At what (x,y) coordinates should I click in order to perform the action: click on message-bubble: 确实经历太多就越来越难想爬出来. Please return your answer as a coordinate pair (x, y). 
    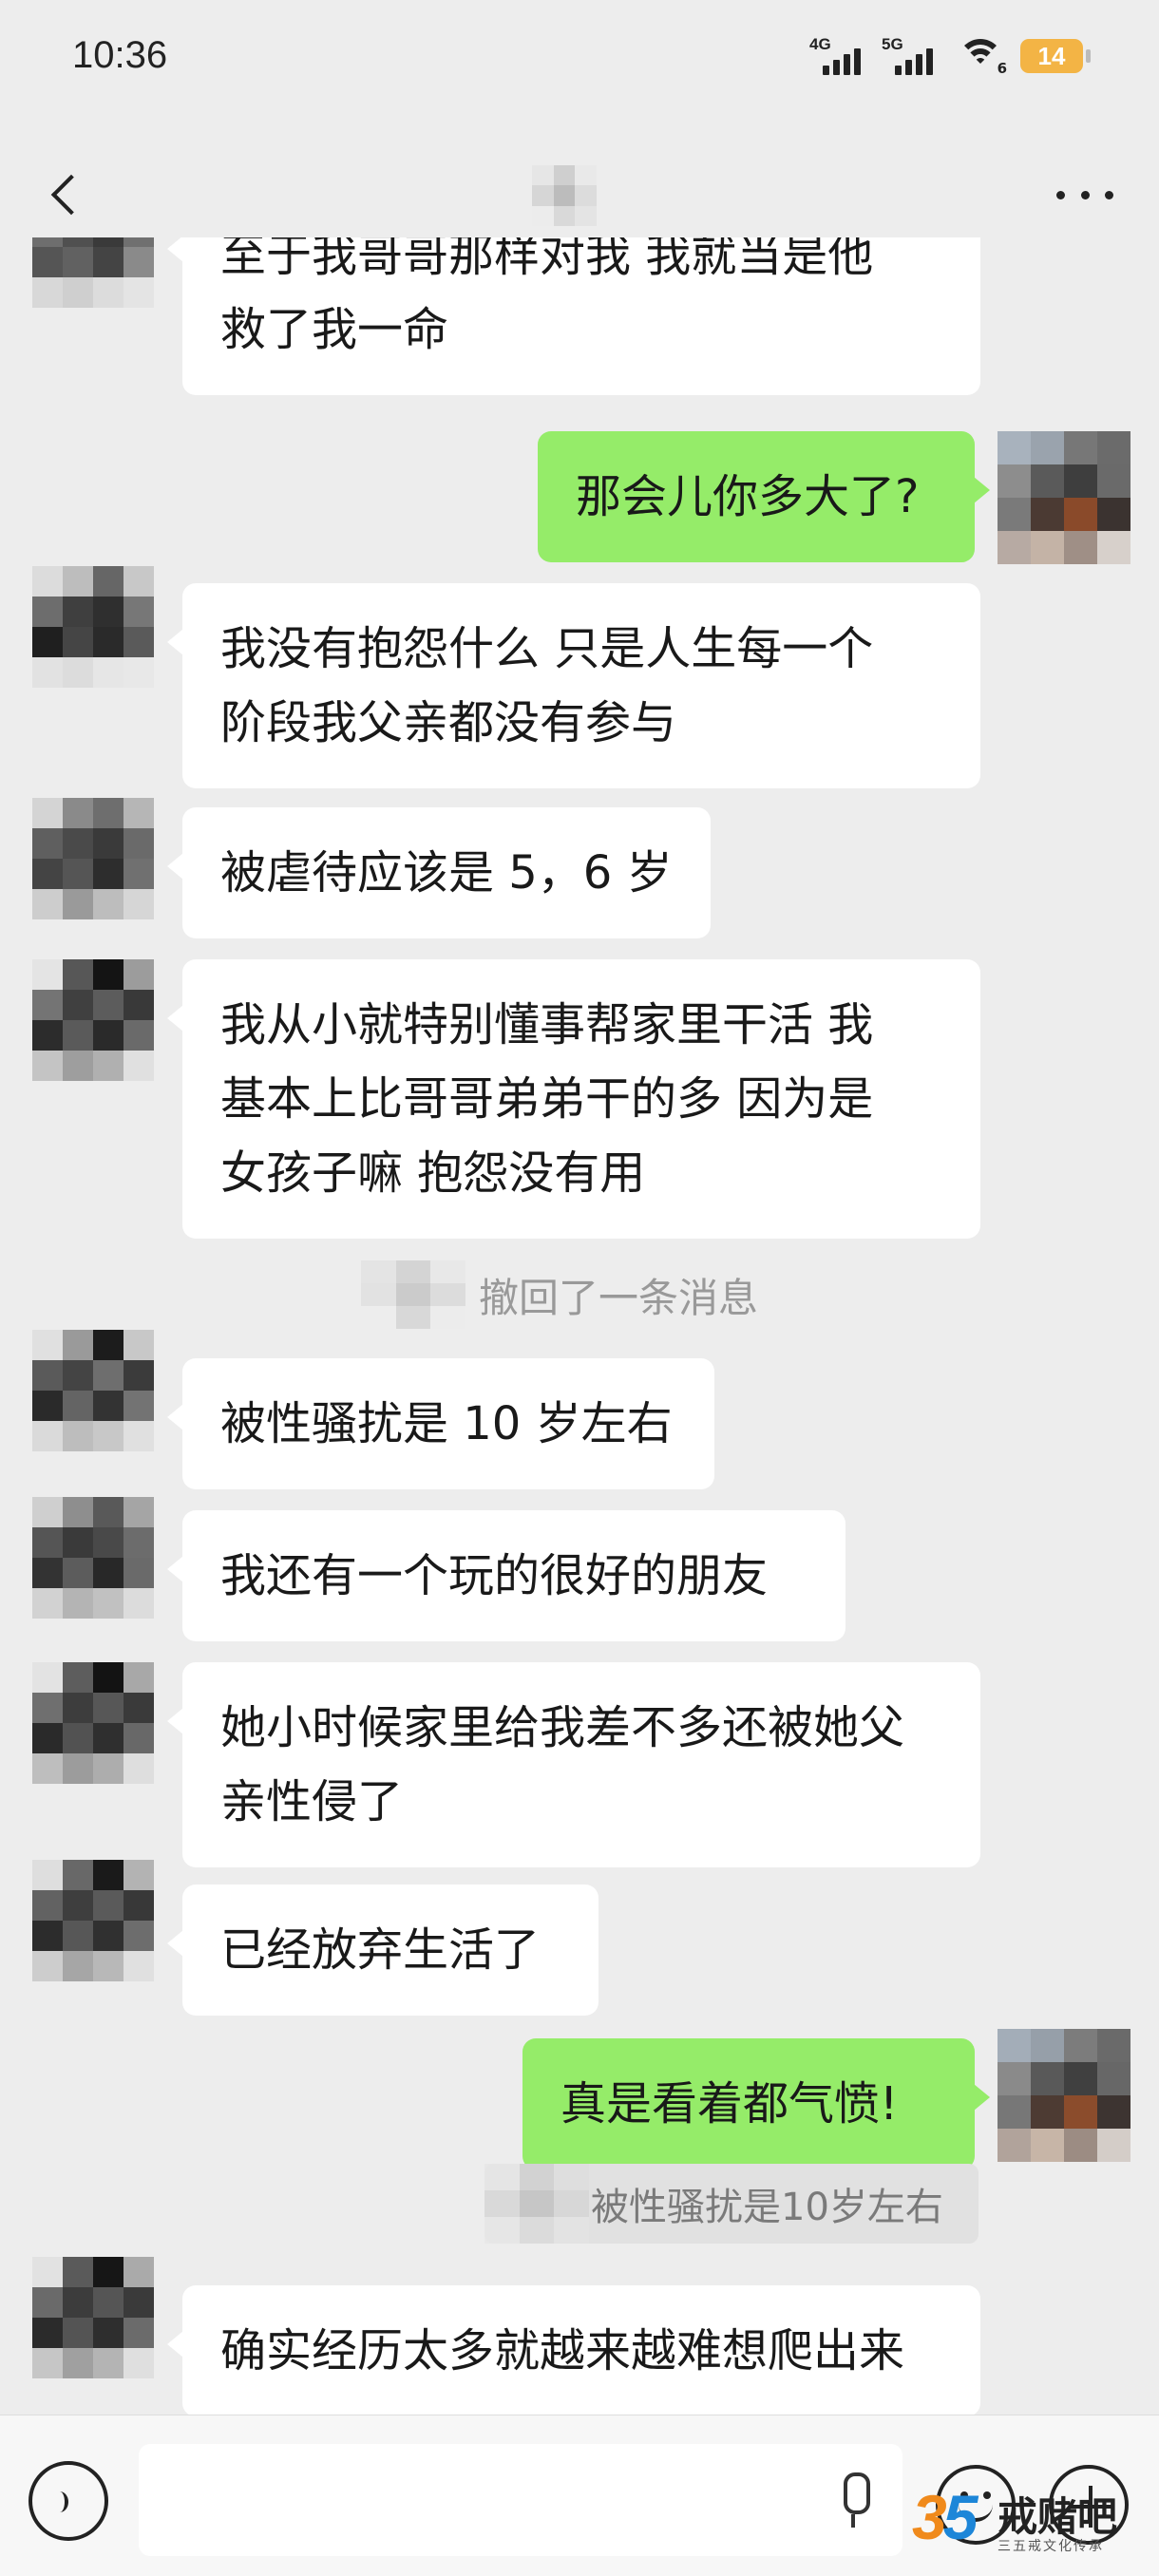
    Looking at the image, I should click on (573, 2350).